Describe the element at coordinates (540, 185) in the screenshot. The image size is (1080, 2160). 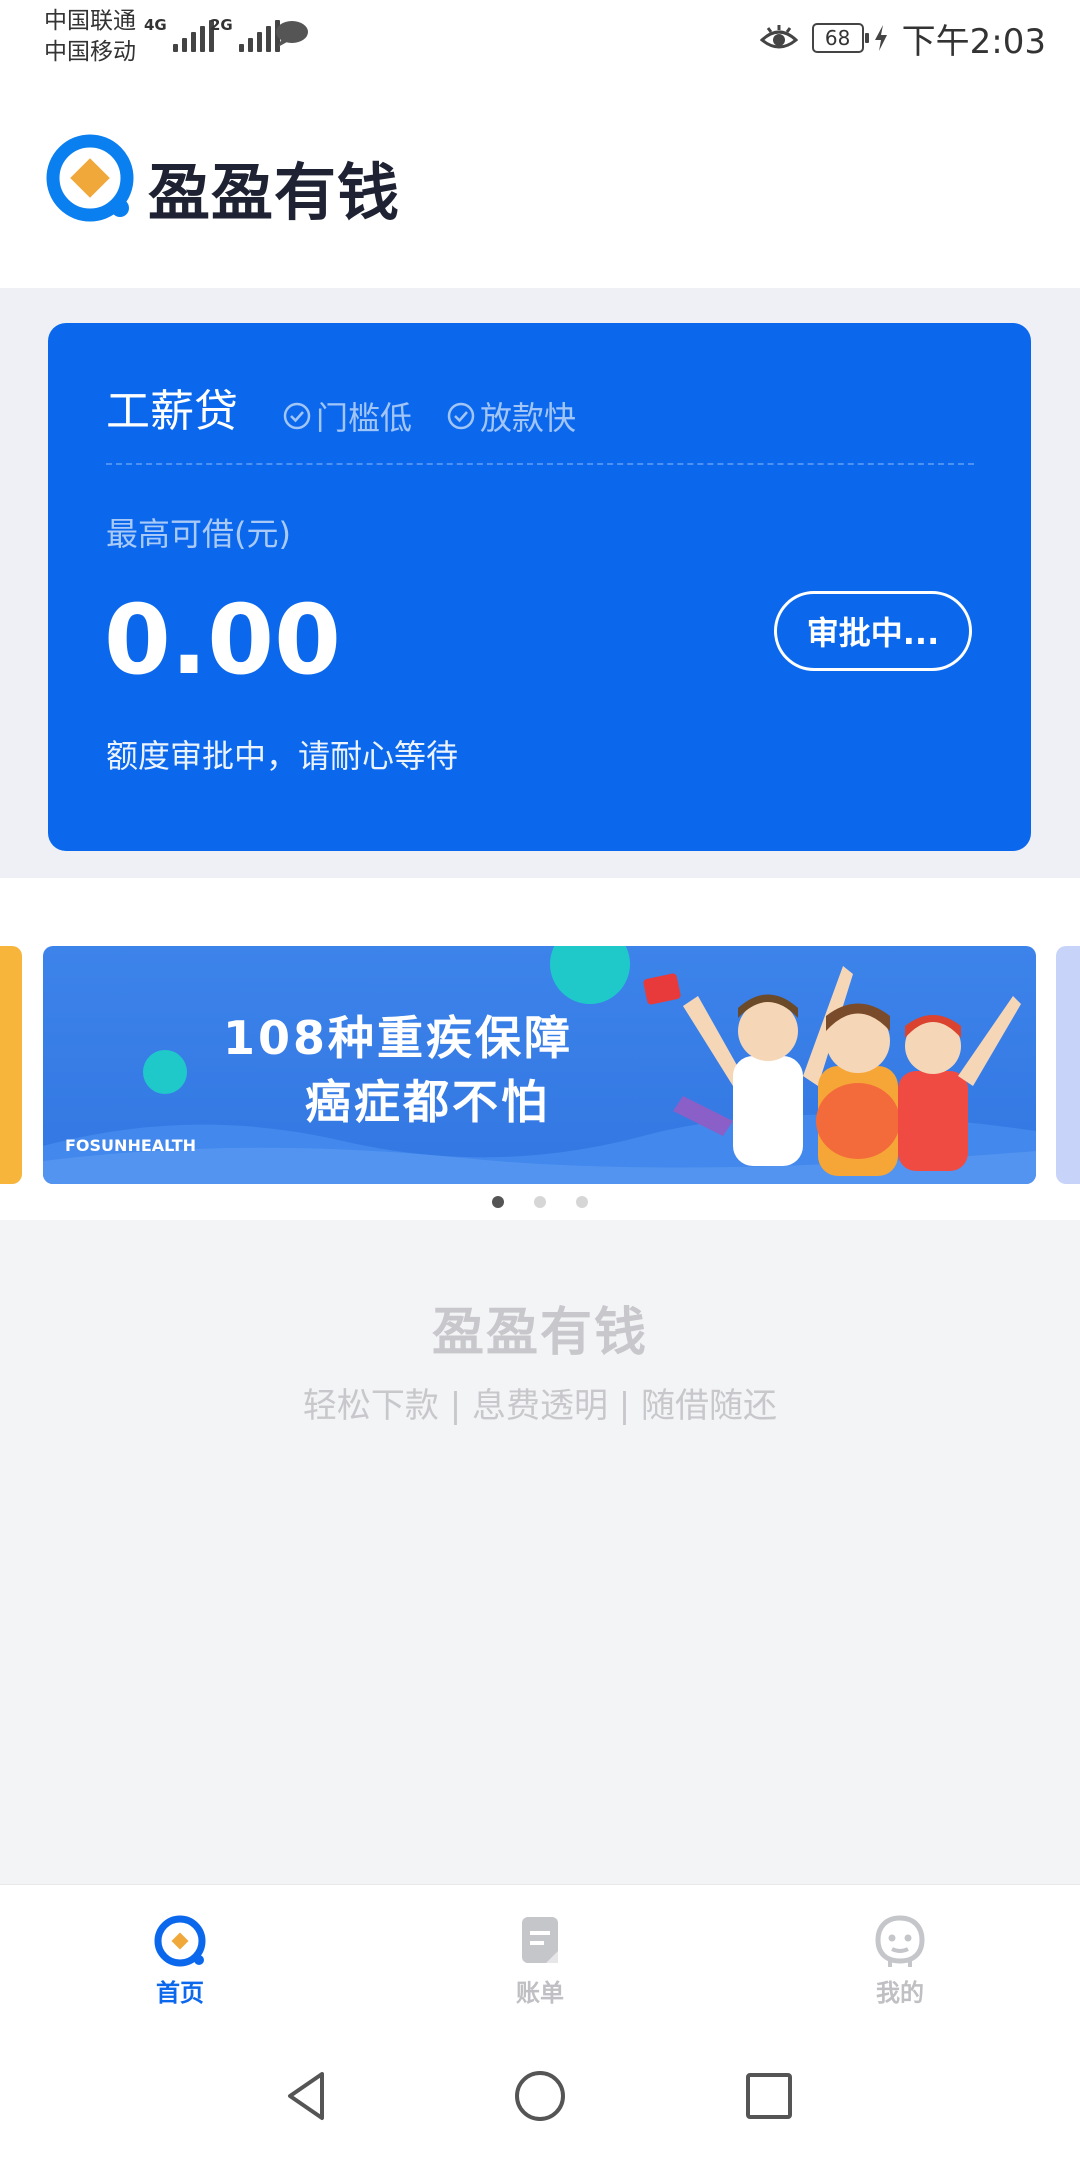
I see `app-header: 盈盈有钱` at that location.